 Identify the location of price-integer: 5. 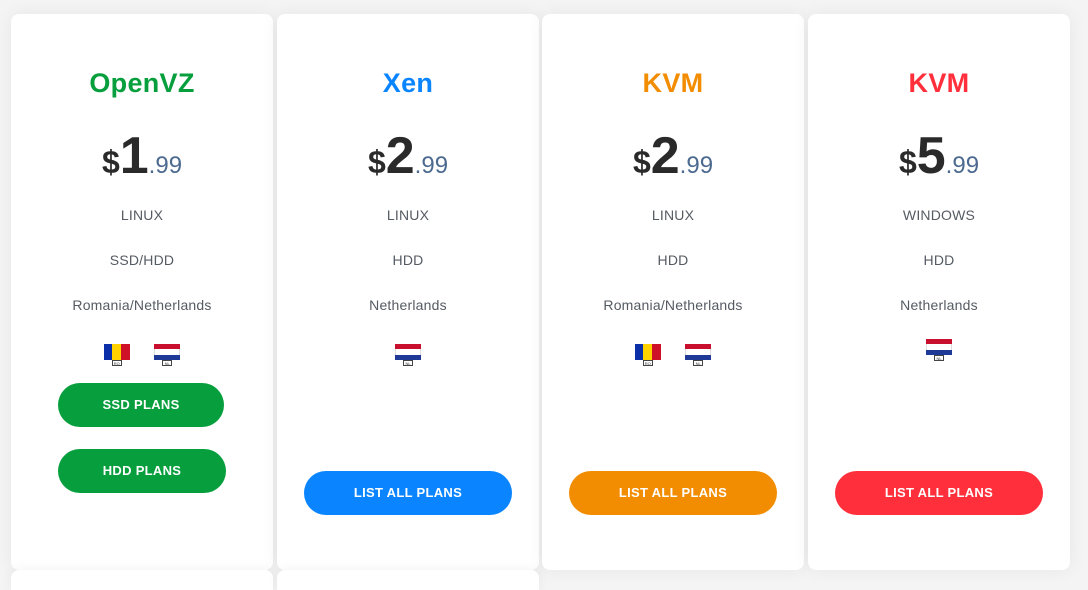
(931, 156).